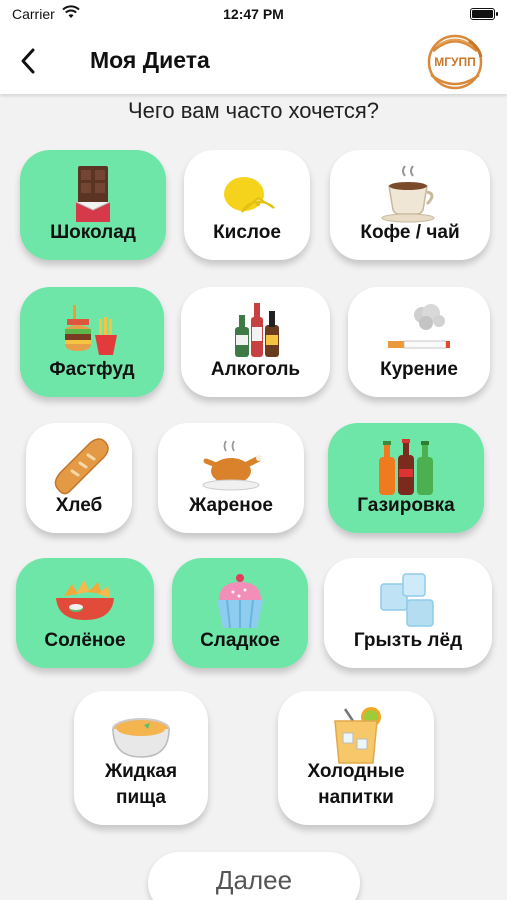 The height and width of the screenshot is (900, 507). Describe the element at coordinates (249, 195) in the screenshot. I see `lemon-icon` at that location.